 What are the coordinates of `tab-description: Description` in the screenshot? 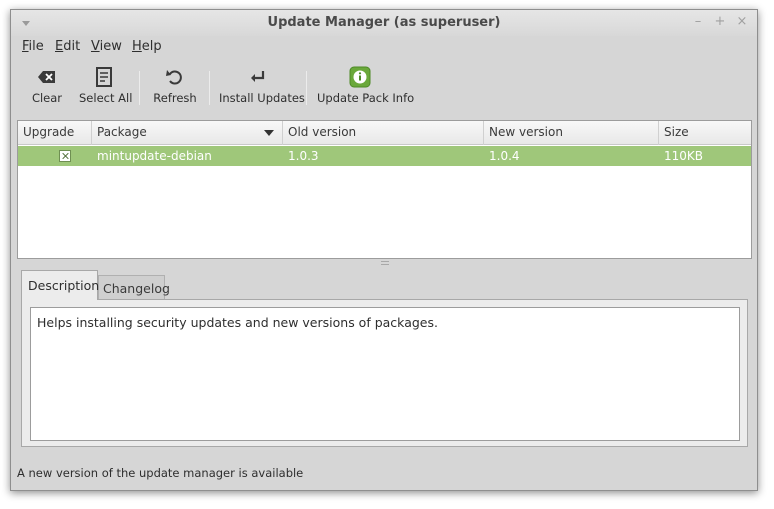 It's located at (60, 285).